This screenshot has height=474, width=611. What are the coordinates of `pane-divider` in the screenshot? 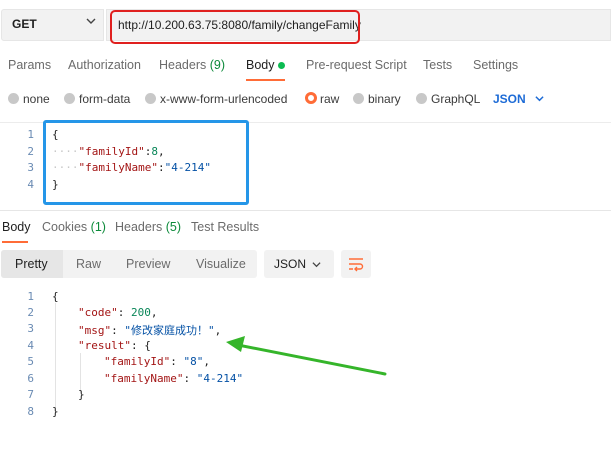 It's located at (305, 210).